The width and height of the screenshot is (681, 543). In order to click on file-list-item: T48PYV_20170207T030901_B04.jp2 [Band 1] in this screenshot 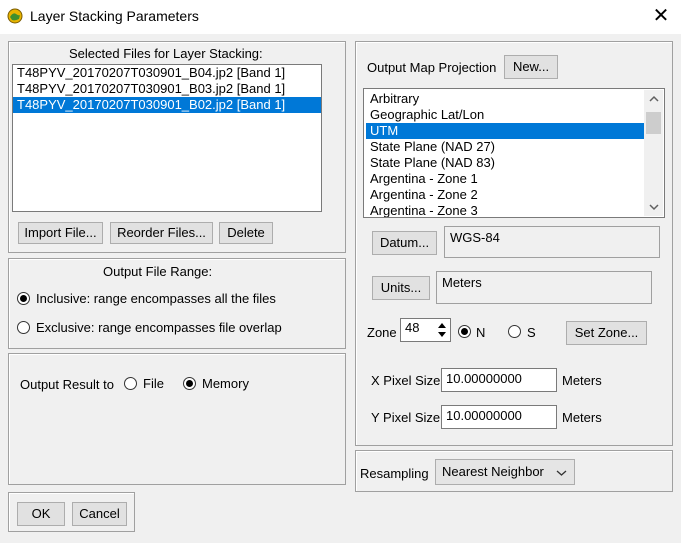, I will do `click(167, 73)`.